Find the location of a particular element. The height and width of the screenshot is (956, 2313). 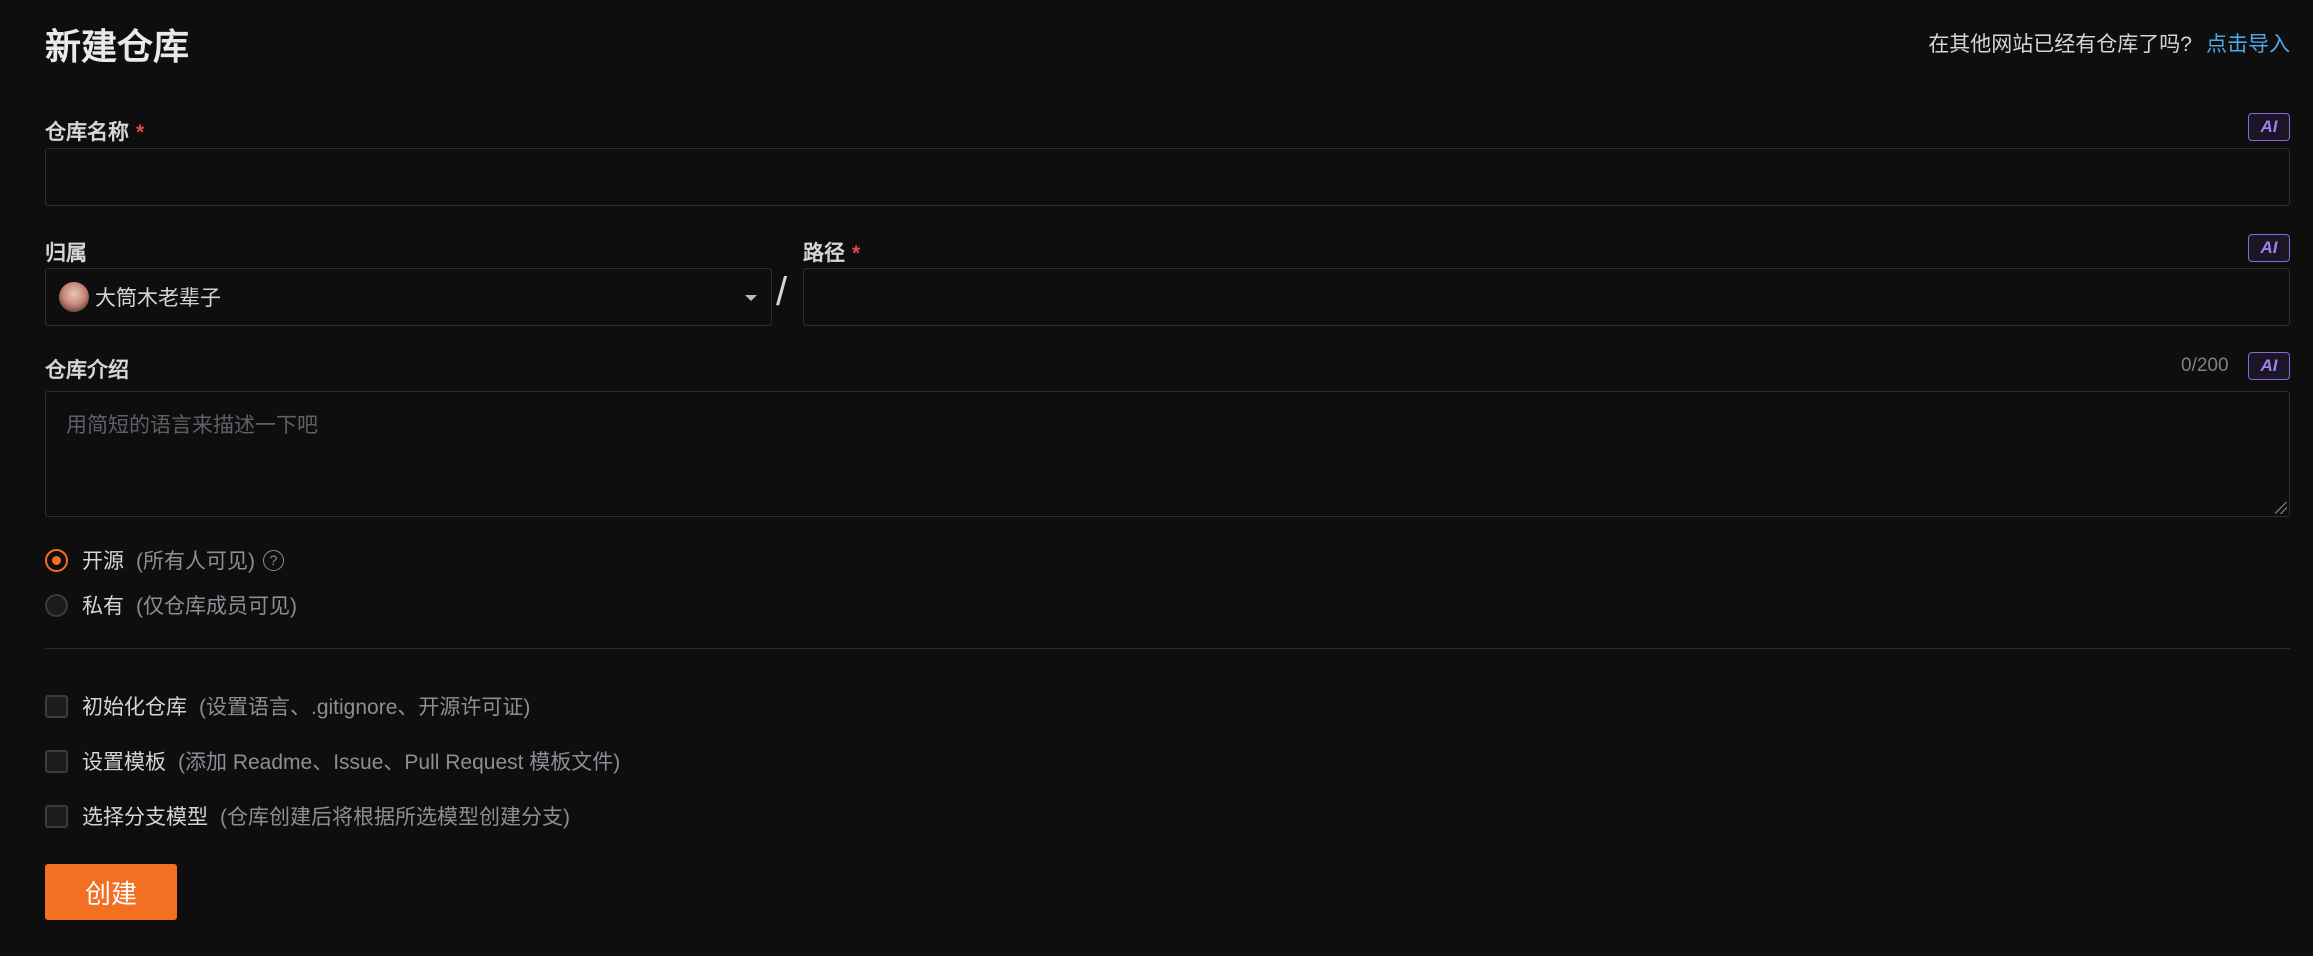

template-option: 设置模板 (添加 Readme、Issue、Pull Request 模板文件) is located at coordinates (332, 761).